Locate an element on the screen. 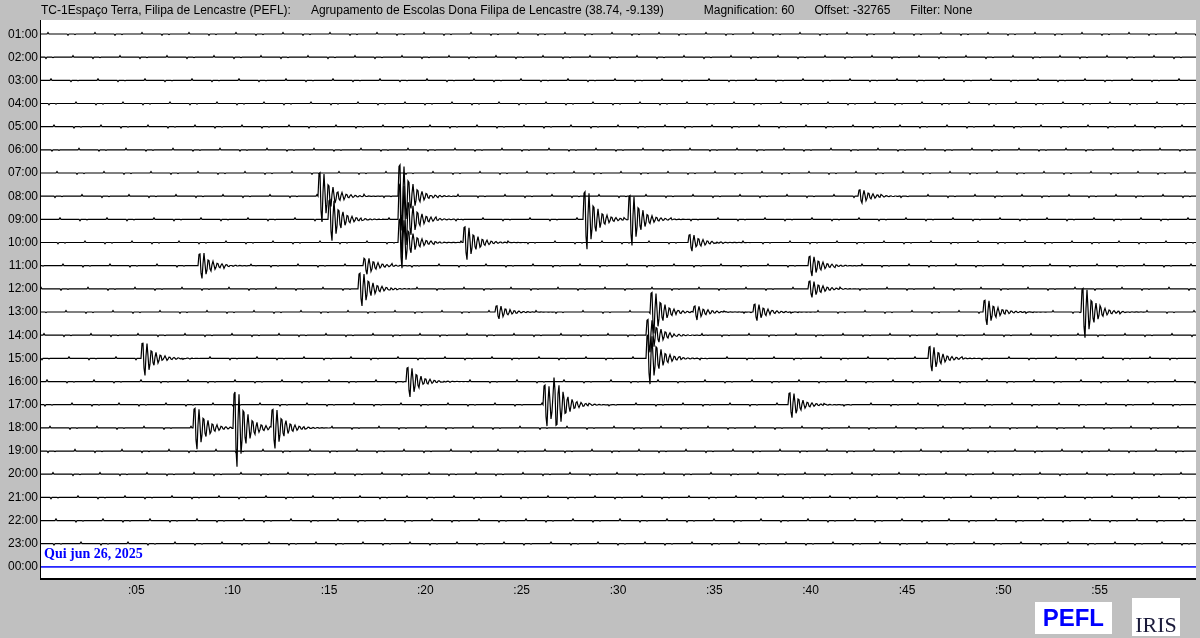 The width and height of the screenshot is (1200, 638). network-logo: IRIS is located at coordinates (1156, 617).